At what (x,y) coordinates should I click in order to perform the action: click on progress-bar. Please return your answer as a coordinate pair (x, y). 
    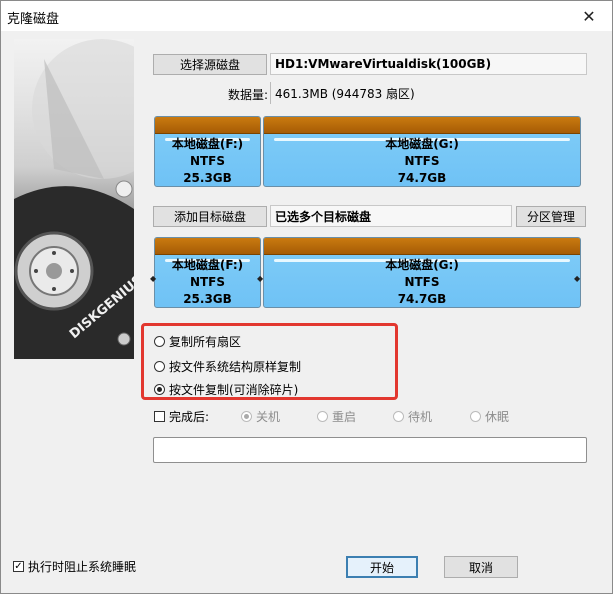
    Looking at the image, I should click on (370, 450).